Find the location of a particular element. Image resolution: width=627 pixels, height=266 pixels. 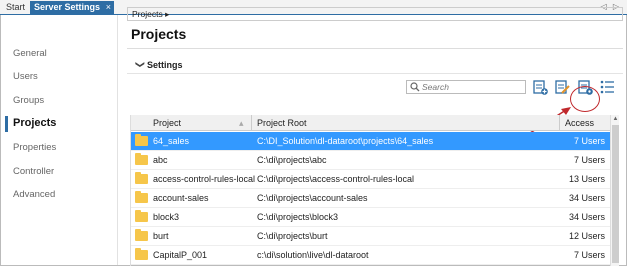

sidebar-item-users: Users is located at coordinates (25, 76).